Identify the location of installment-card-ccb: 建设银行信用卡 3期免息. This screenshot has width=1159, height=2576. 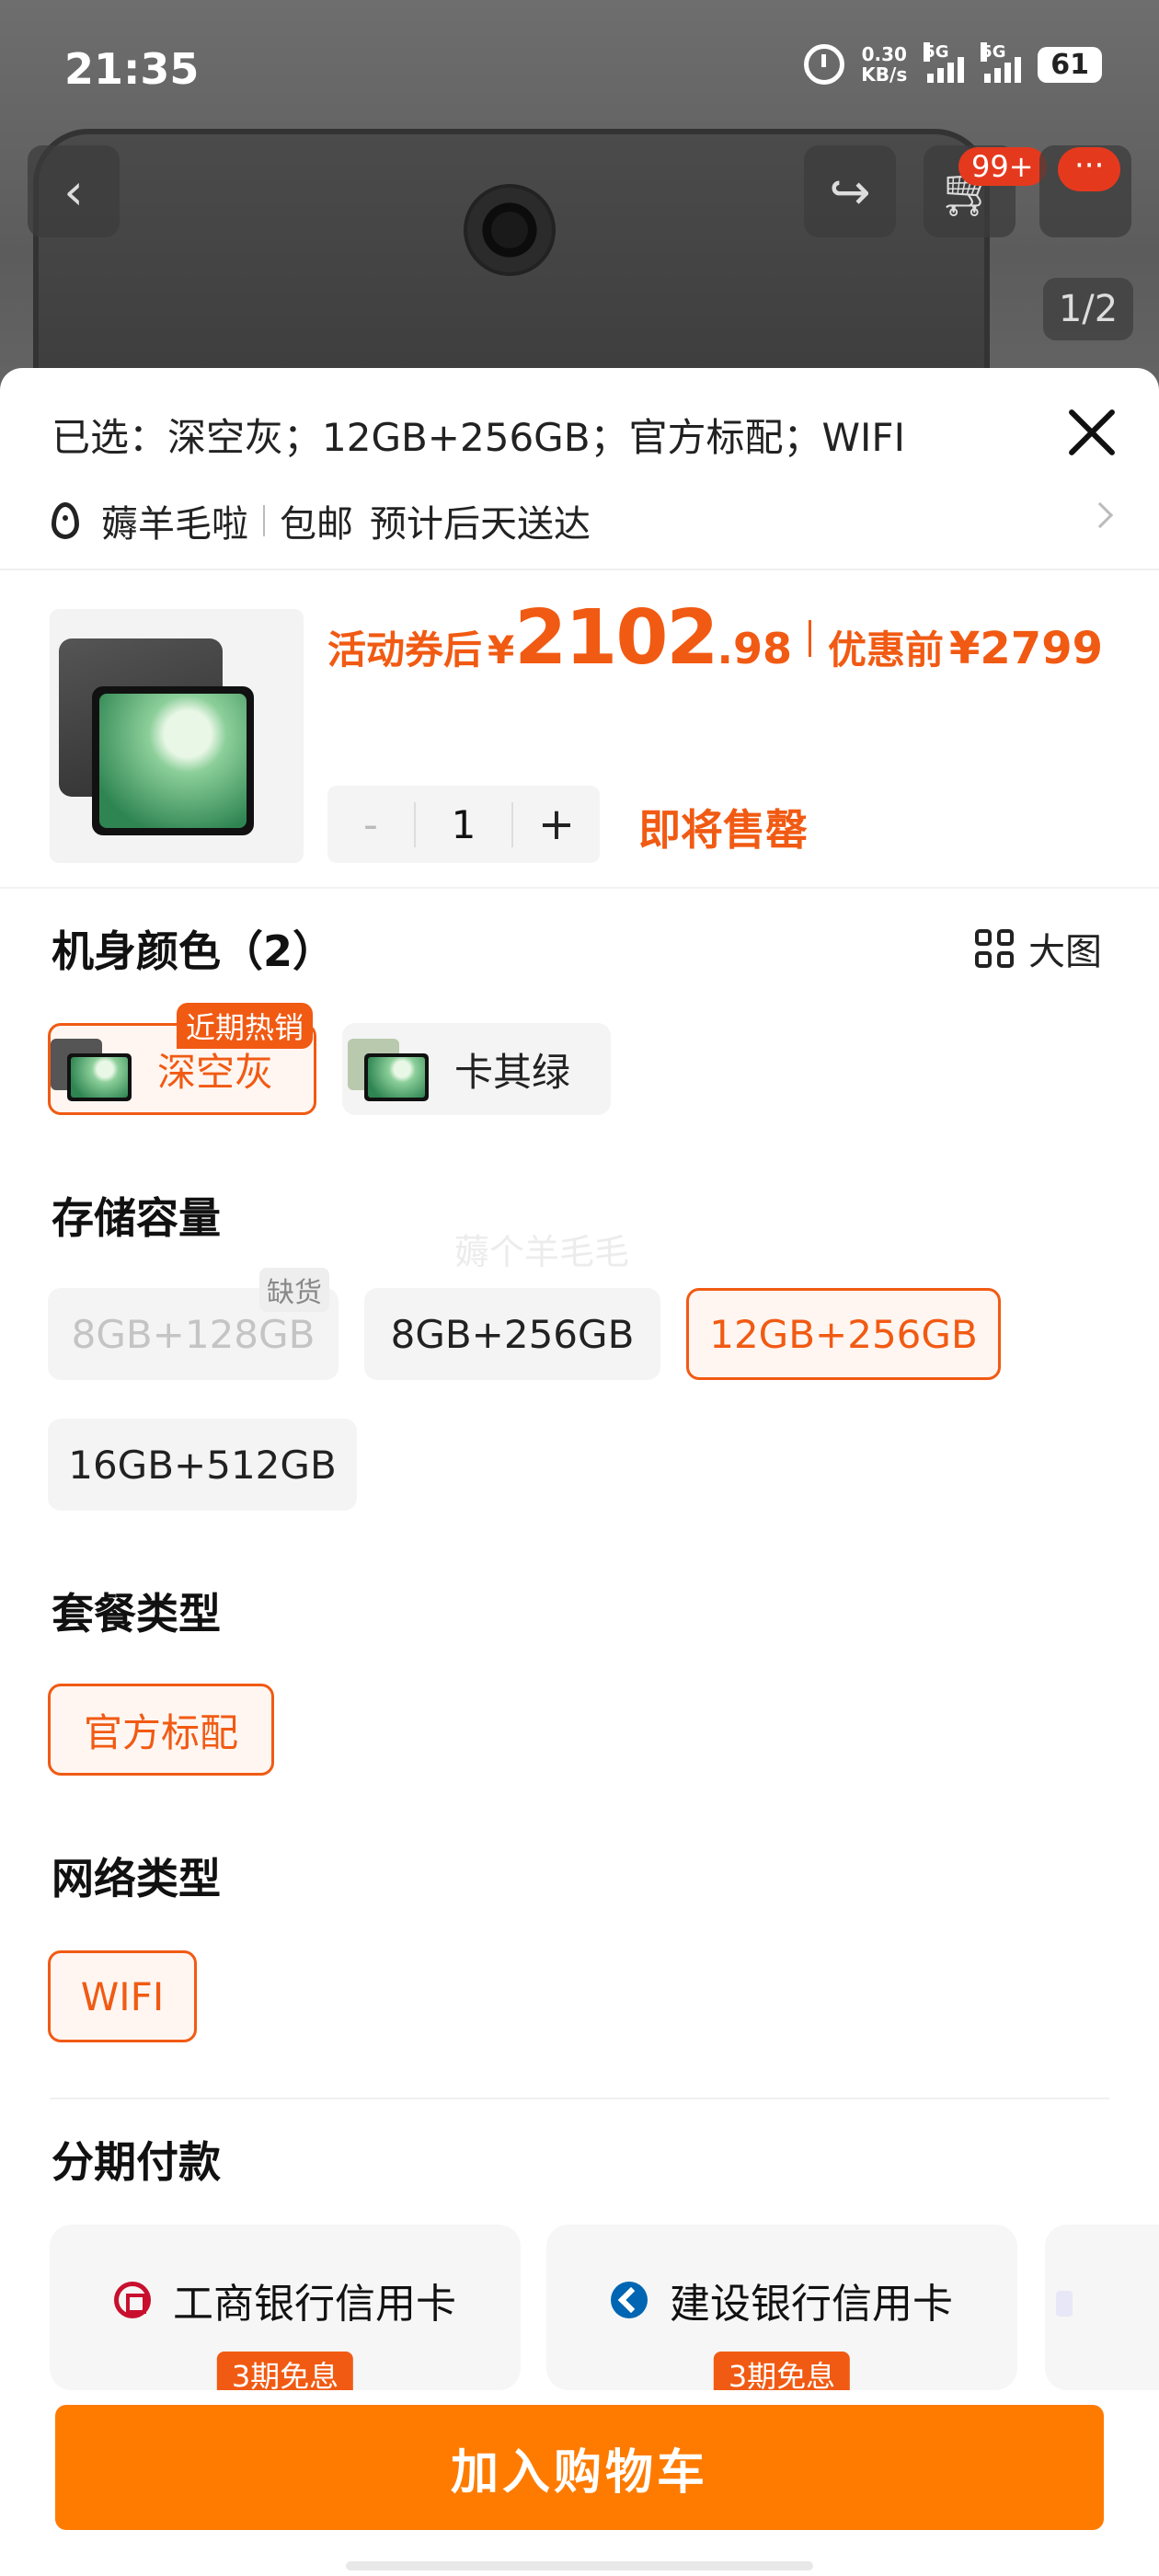
(781, 2307).